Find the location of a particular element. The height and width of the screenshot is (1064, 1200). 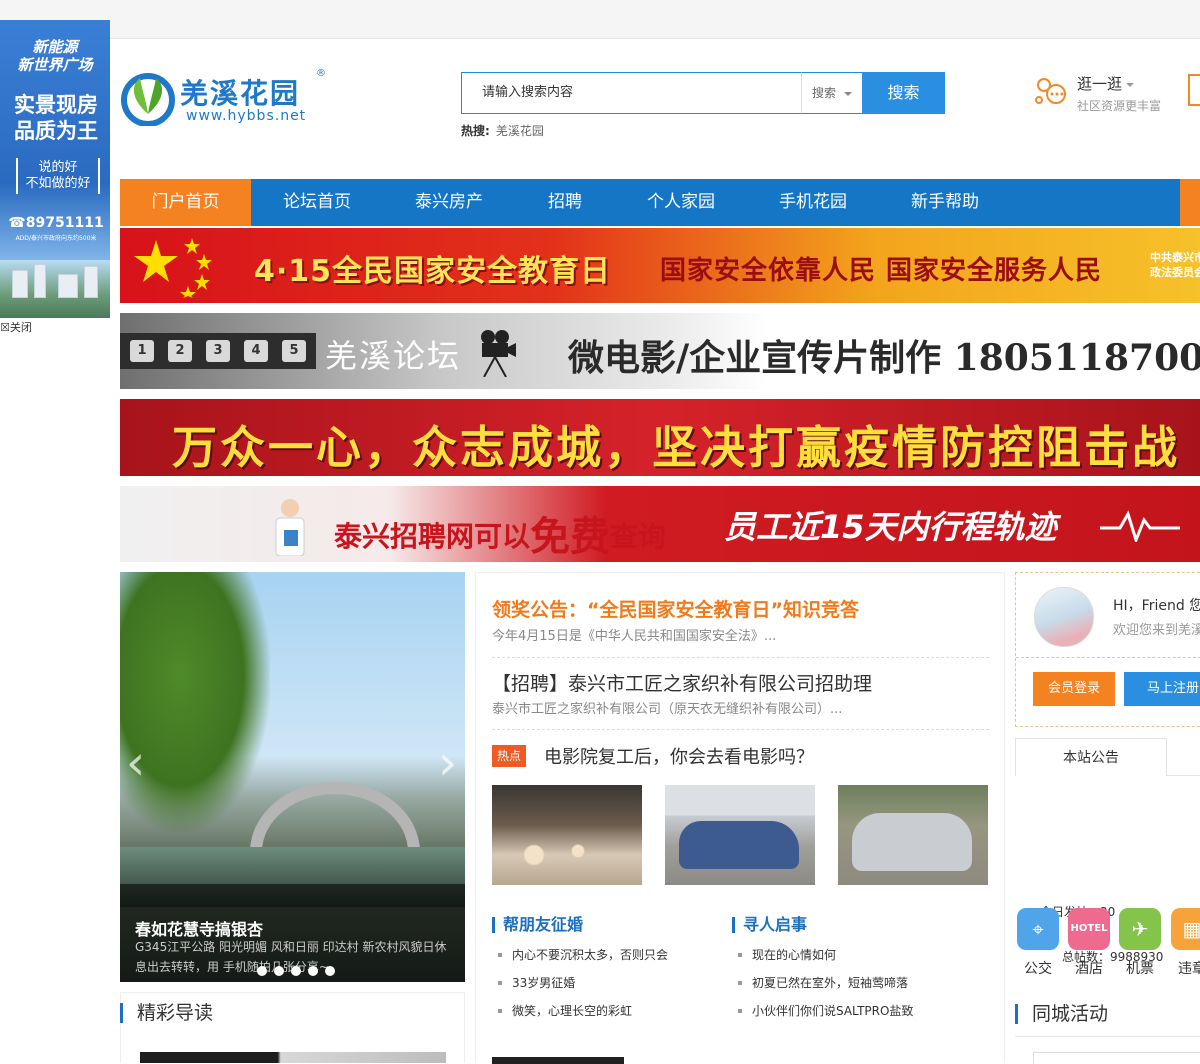

hotel-icon: HOTEL is located at coordinates (1089, 928).